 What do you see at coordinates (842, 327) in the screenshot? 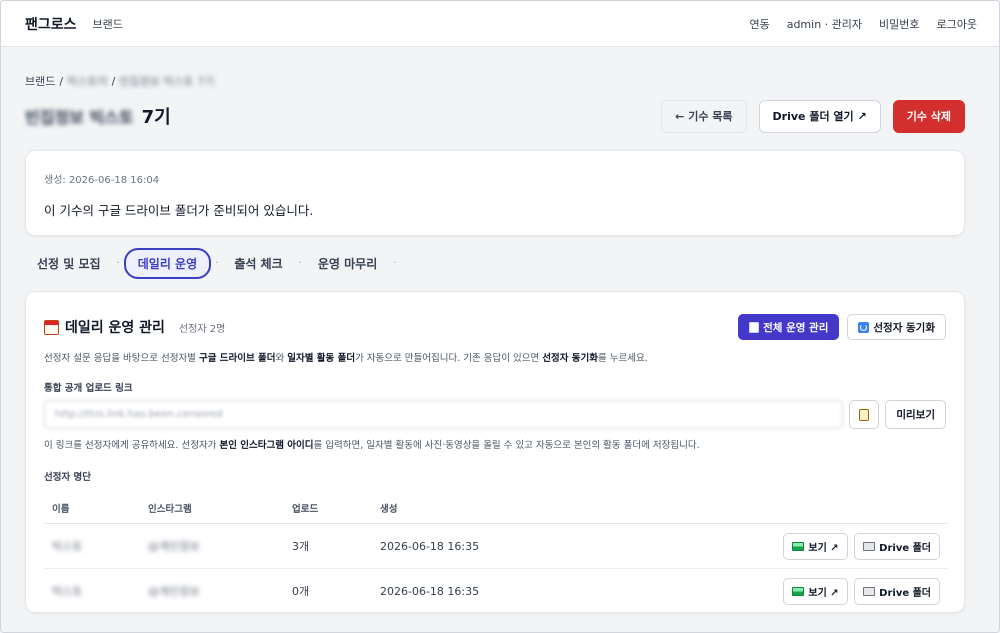
I see `section-actions: 전체 운영 관리 선정자 동기화` at bounding box center [842, 327].